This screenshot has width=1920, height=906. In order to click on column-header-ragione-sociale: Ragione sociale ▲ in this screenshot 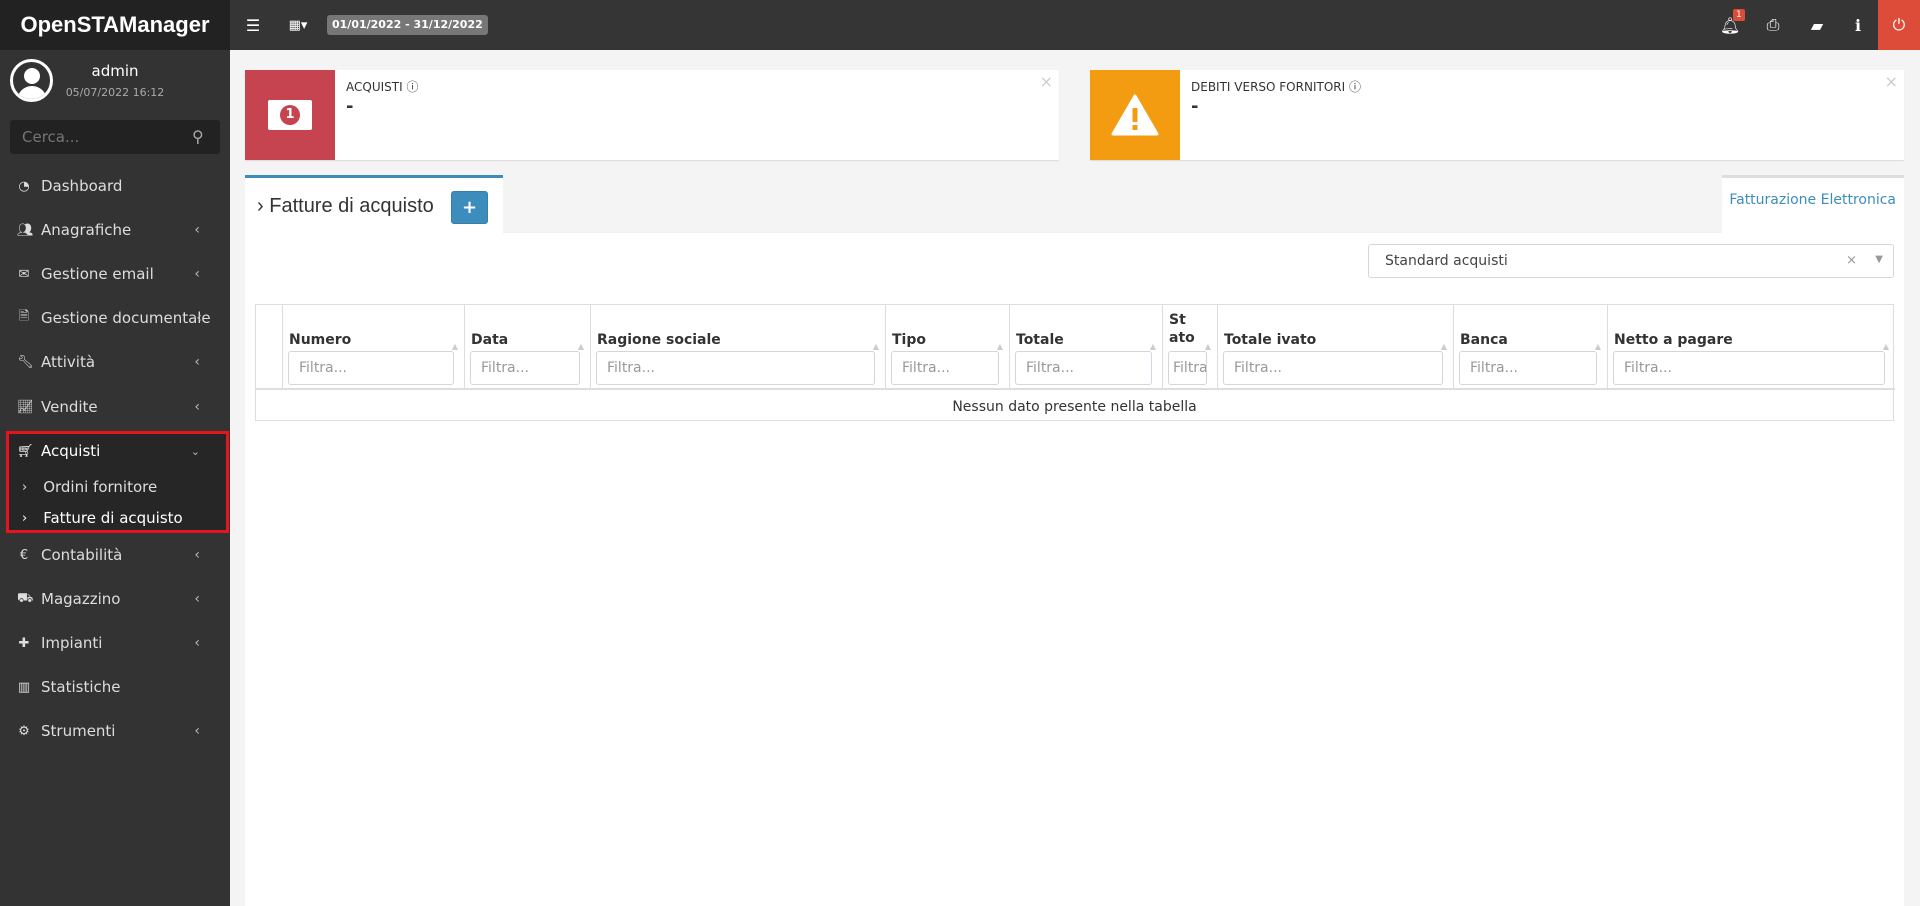, I will do `click(738, 347)`.